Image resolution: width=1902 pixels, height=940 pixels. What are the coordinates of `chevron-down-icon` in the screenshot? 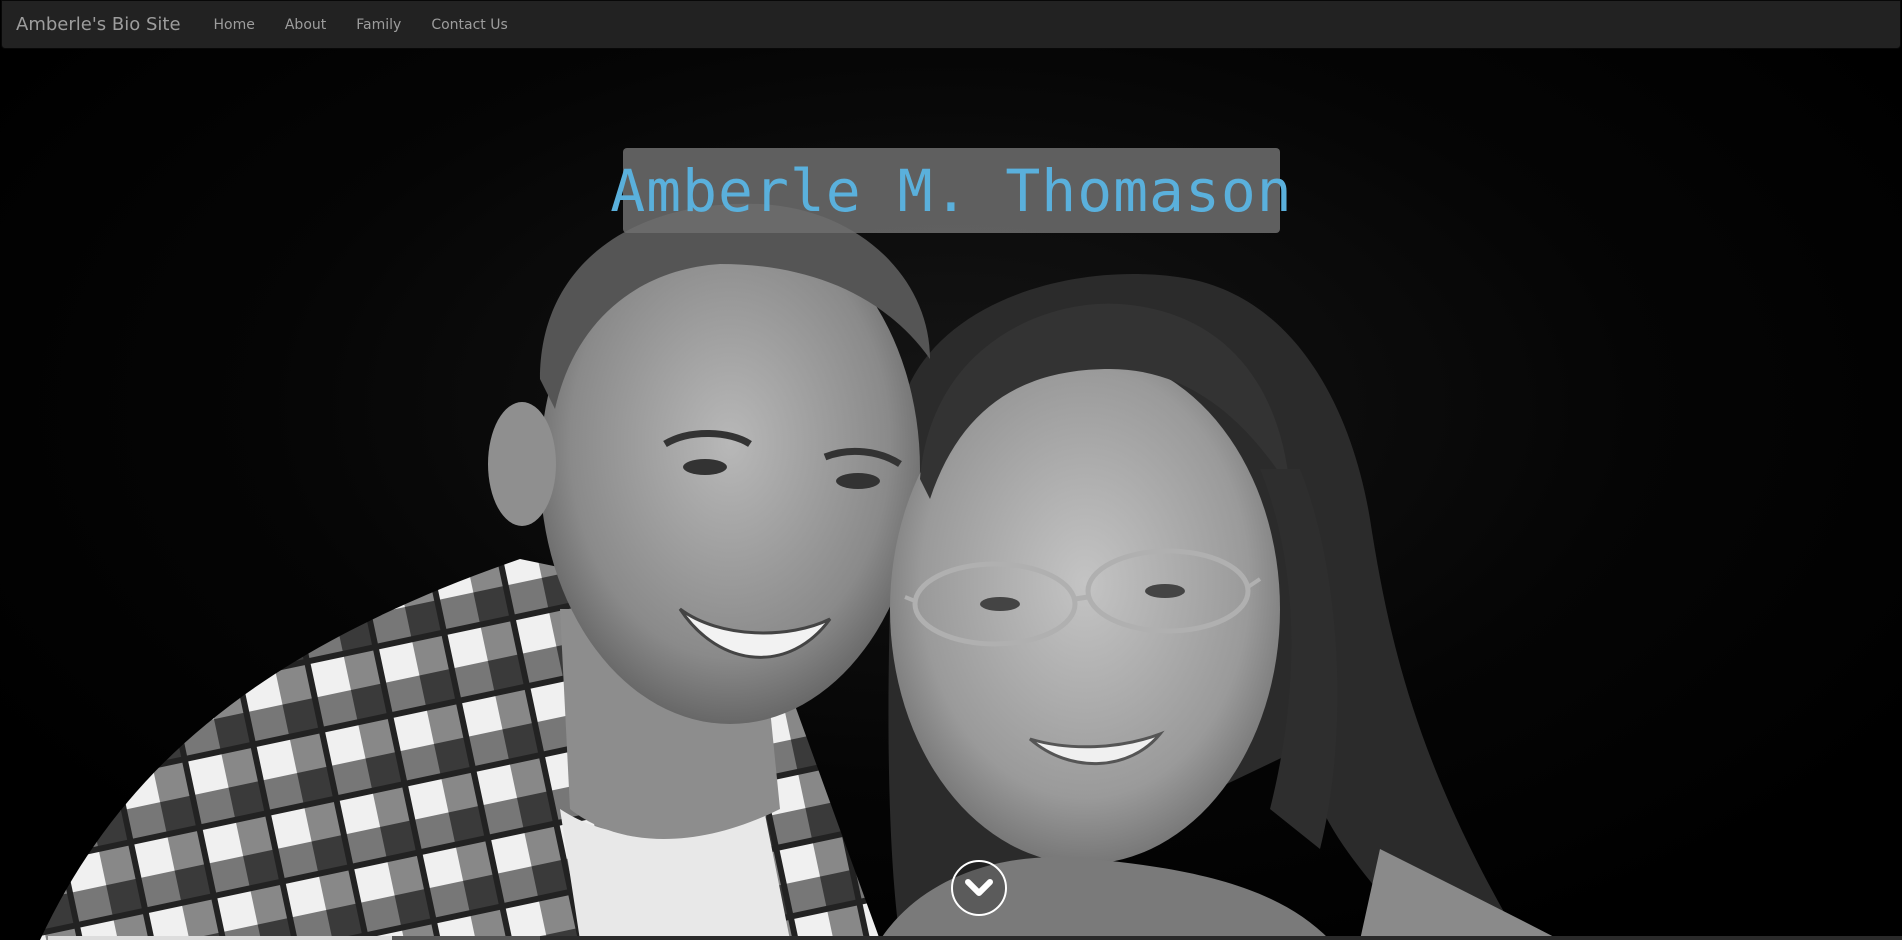 It's located at (979, 887).